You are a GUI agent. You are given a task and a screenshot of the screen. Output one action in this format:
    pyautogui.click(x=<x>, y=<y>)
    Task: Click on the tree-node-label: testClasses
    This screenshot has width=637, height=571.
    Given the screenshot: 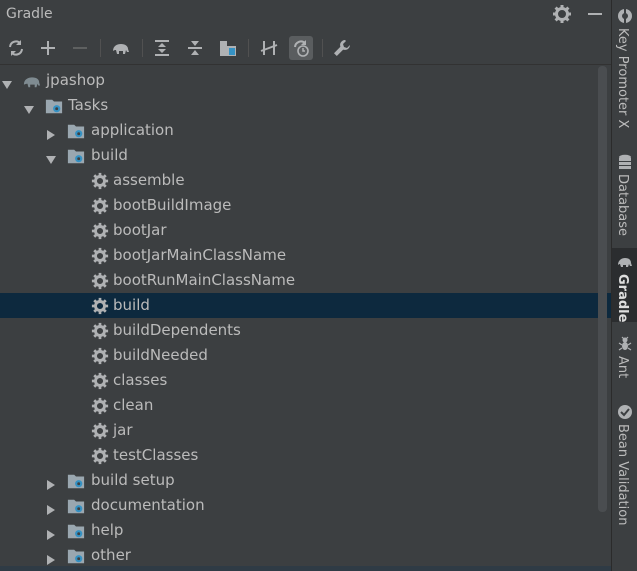 What is the action you would take?
    pyautogui.click(x=156, y=455)
    